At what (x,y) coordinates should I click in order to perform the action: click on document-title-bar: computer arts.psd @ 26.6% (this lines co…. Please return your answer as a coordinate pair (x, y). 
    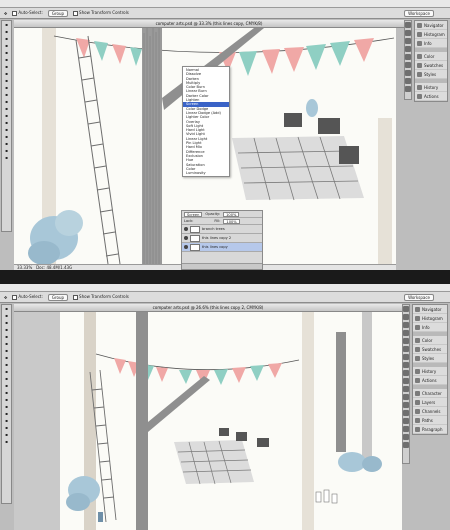
    Looking at the image, I should click on (208, 308).